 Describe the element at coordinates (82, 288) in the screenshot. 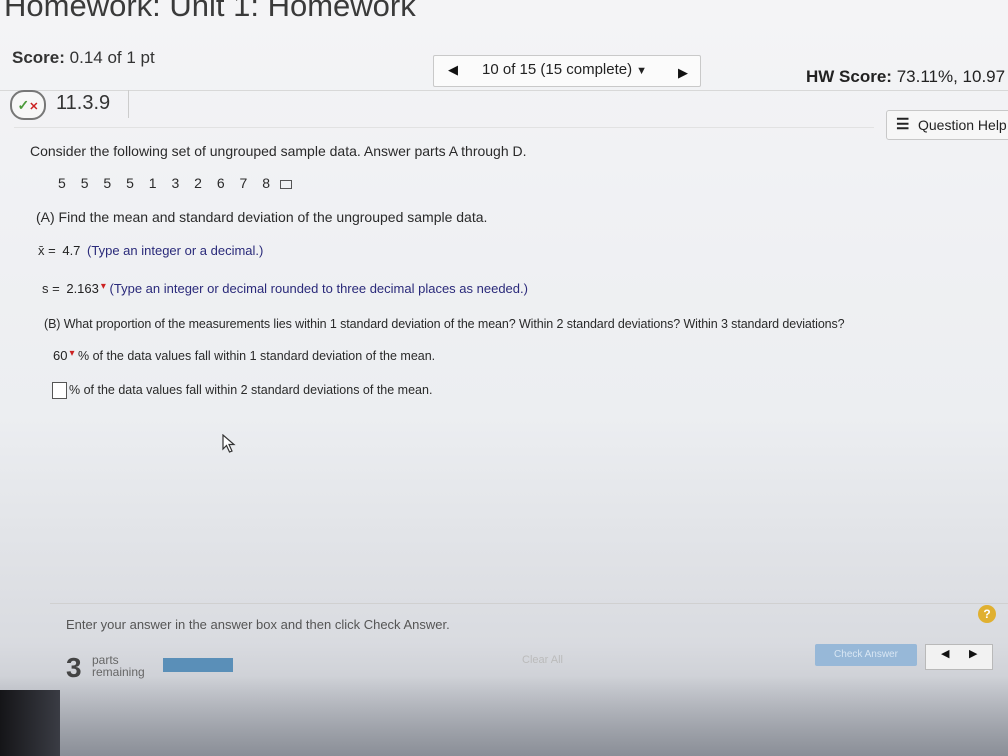

I see `std-dev-answer-field: 2.163` at that location.